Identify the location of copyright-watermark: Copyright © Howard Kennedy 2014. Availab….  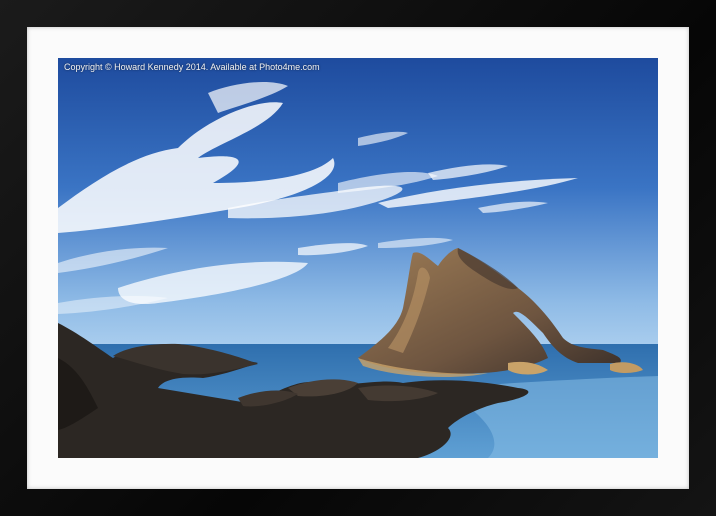
(192, 67).